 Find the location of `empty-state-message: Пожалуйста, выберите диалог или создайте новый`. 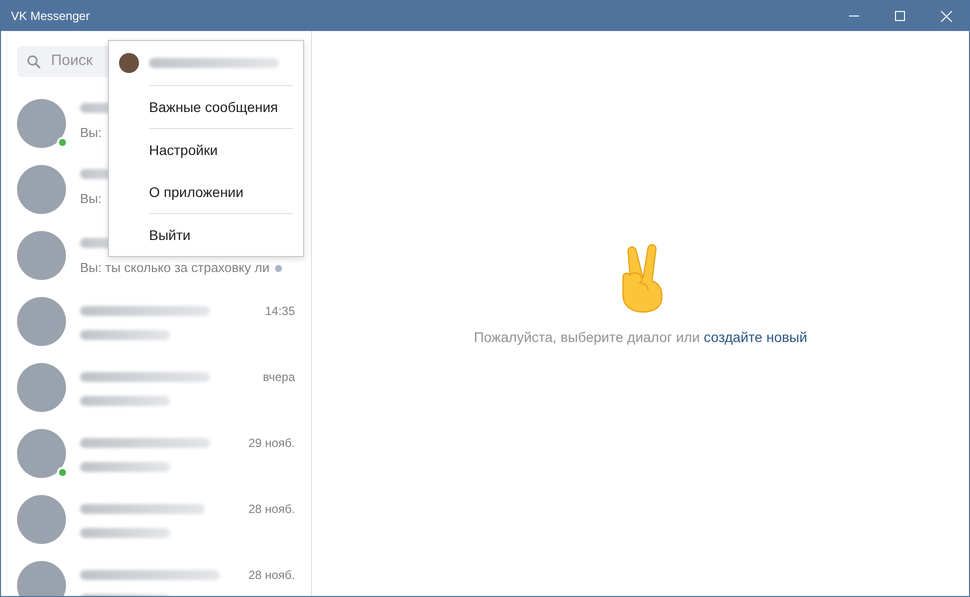

empty-state-message: Пожалуйста, выберите диалог или создайте новый is located at coordinates (641, 337).